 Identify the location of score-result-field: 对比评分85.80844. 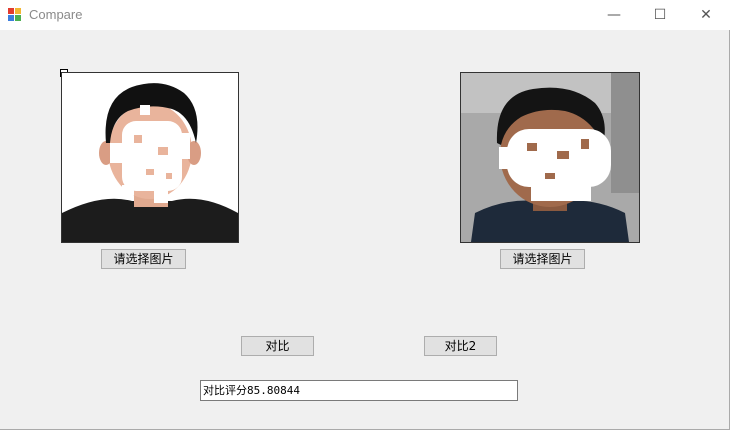
(359, 390).